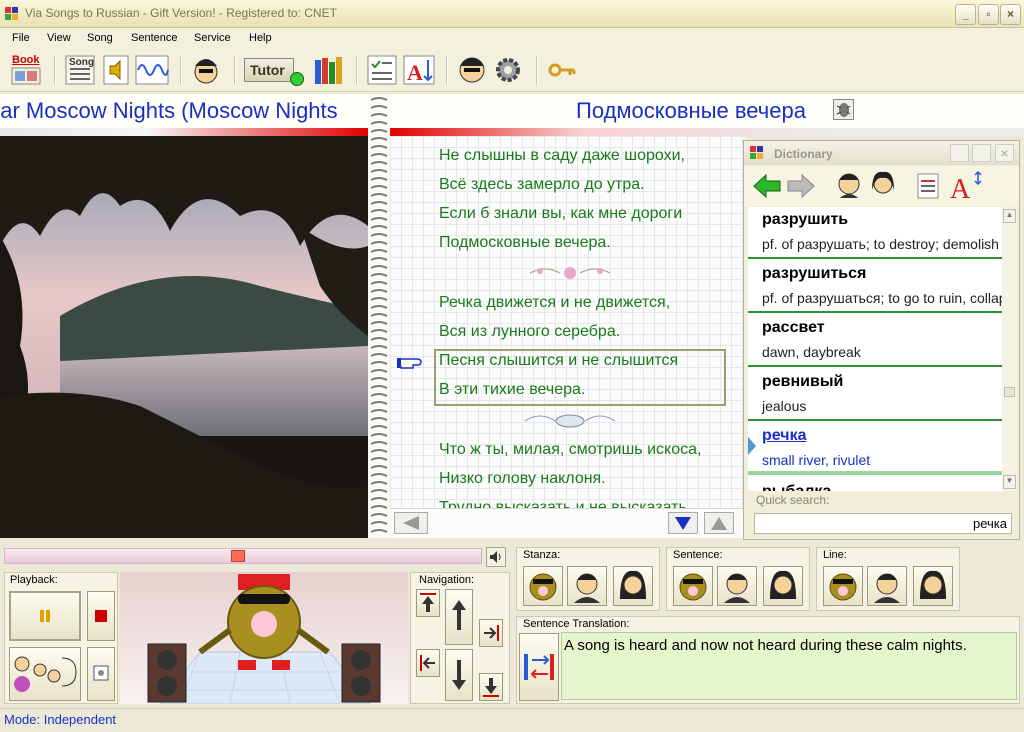 The width and height of the screenshot is (1024, 732). What do you see at coordinates (45, 616) in the screenshot?
I see `pause-button` at bounding box center [45, 616].